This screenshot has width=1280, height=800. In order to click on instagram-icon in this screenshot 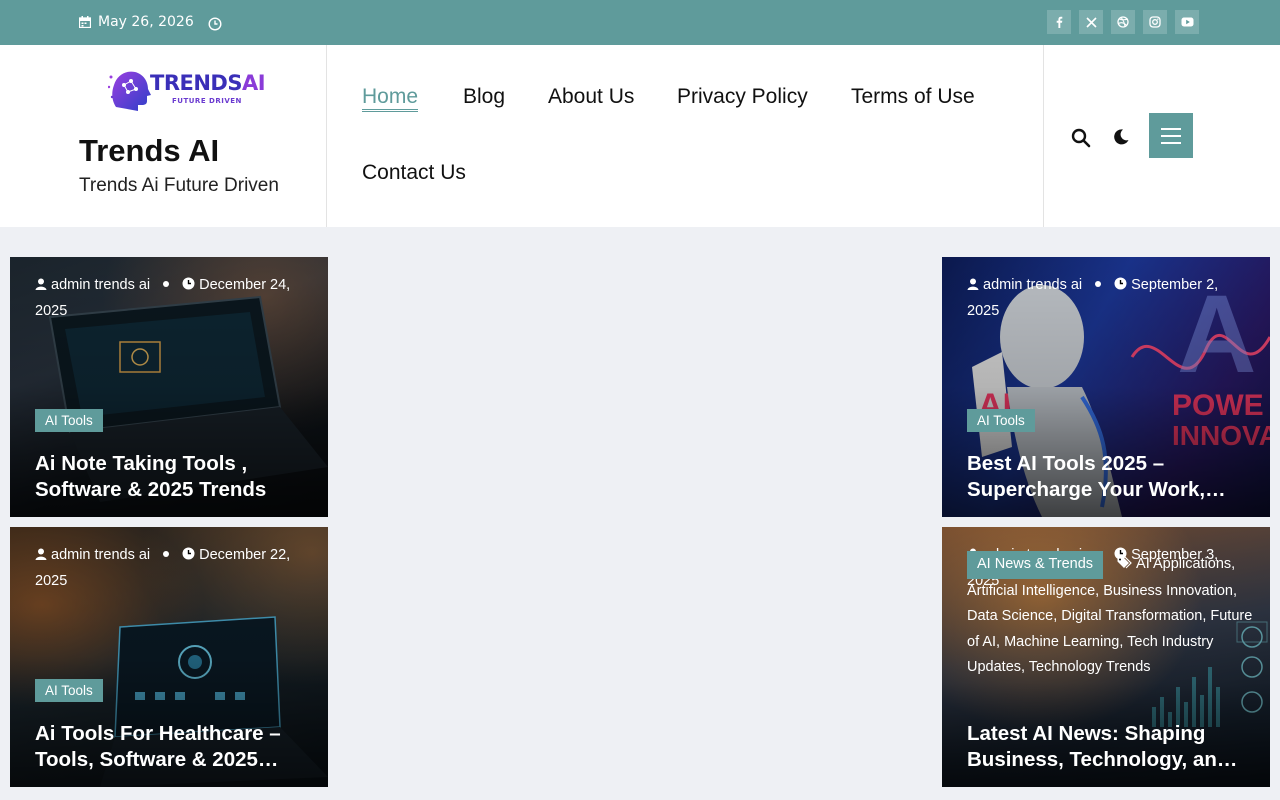, I will do `click(1155, 22)`.